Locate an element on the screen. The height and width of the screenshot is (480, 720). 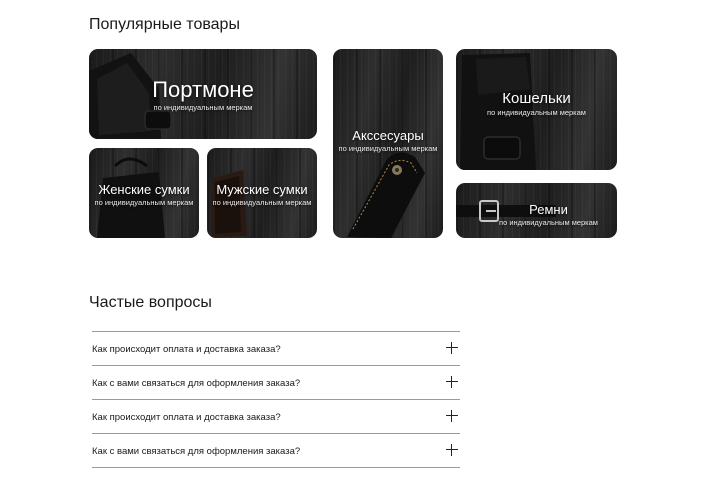
card-title: Женские сумки is located at coordinates (144, 189).